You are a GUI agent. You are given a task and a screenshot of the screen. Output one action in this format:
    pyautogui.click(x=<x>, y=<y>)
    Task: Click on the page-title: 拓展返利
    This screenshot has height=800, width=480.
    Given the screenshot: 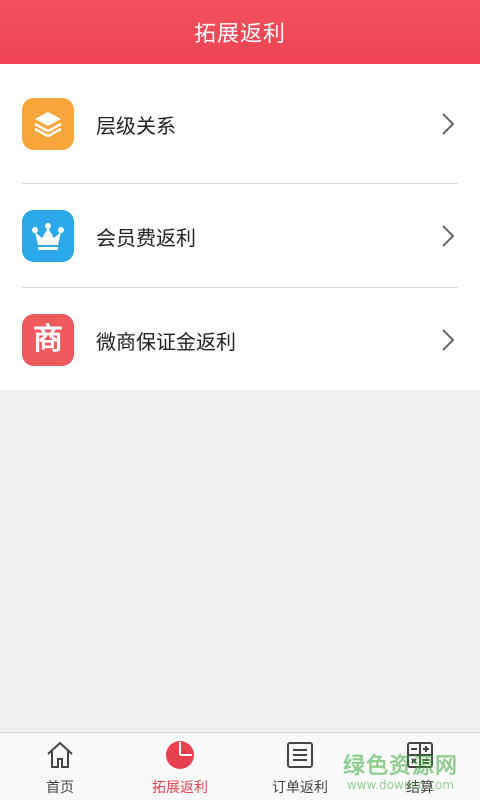 What is the action you would take?
    pyautogui.click(x=239, y=34)
    